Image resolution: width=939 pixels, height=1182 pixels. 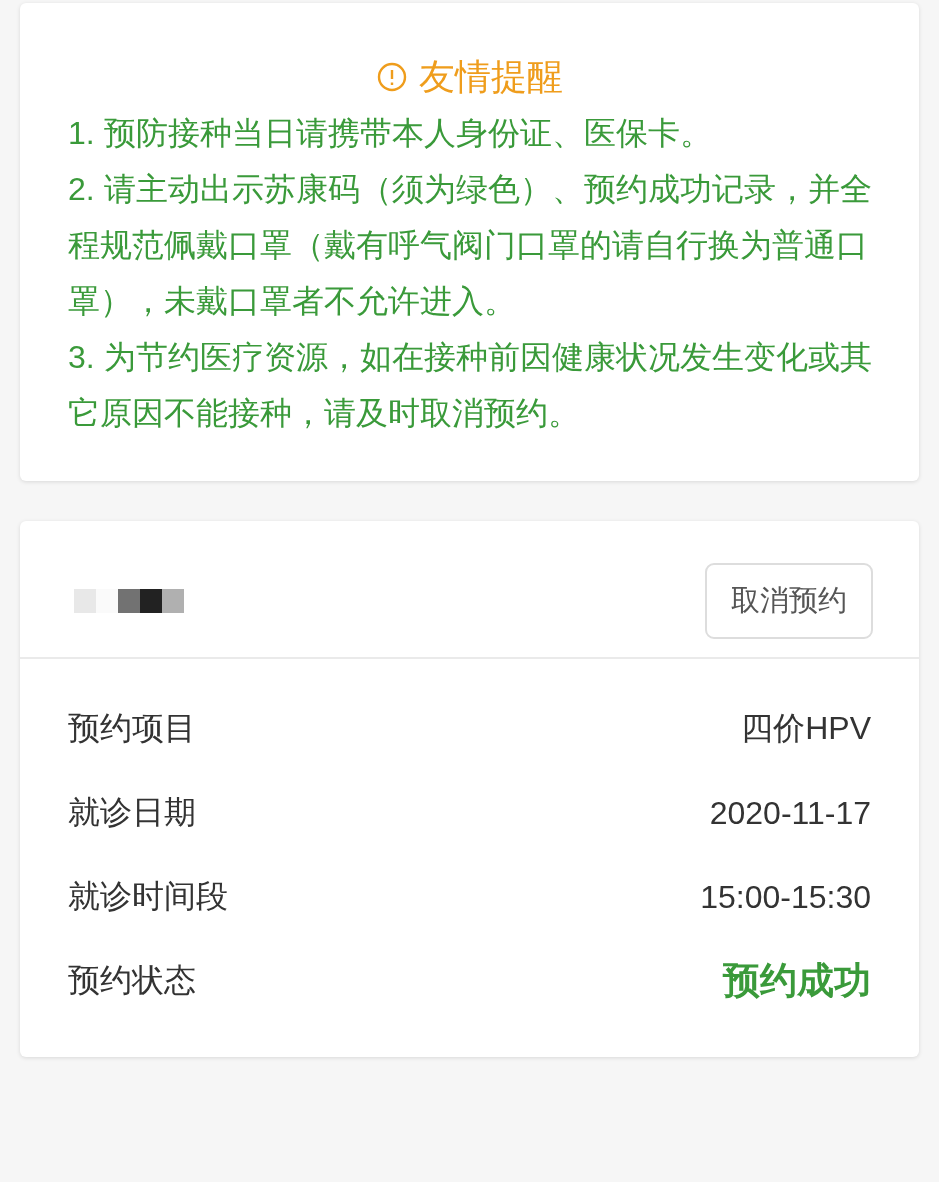 I want to click on detail-label: 就诊日期, so click(x=132, y=812).